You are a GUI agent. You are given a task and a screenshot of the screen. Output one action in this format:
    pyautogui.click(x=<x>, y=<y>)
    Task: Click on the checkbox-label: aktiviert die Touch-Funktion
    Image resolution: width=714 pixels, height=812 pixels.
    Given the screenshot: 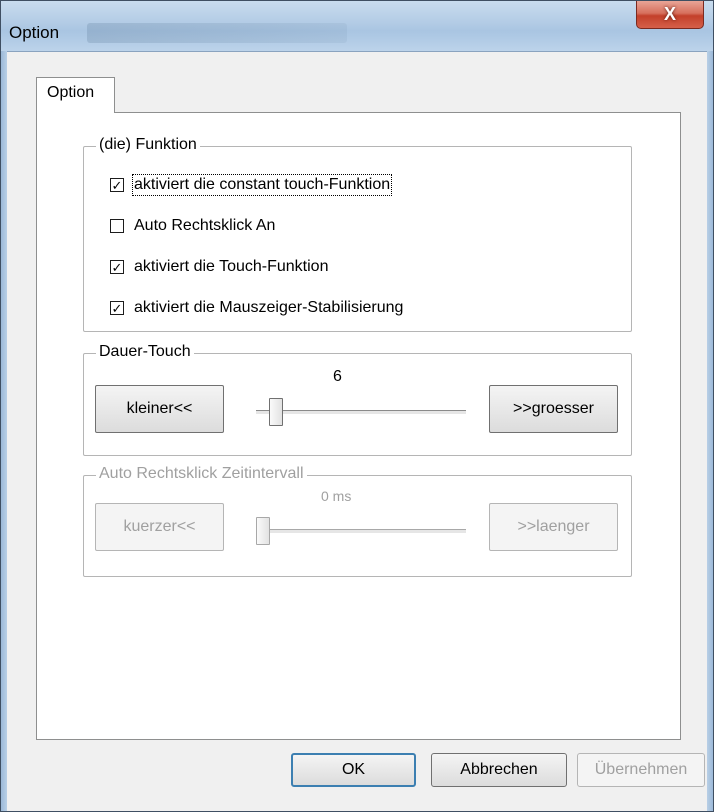 What is the action you would take?
    pyautogui.click(x=231, y=266)
    